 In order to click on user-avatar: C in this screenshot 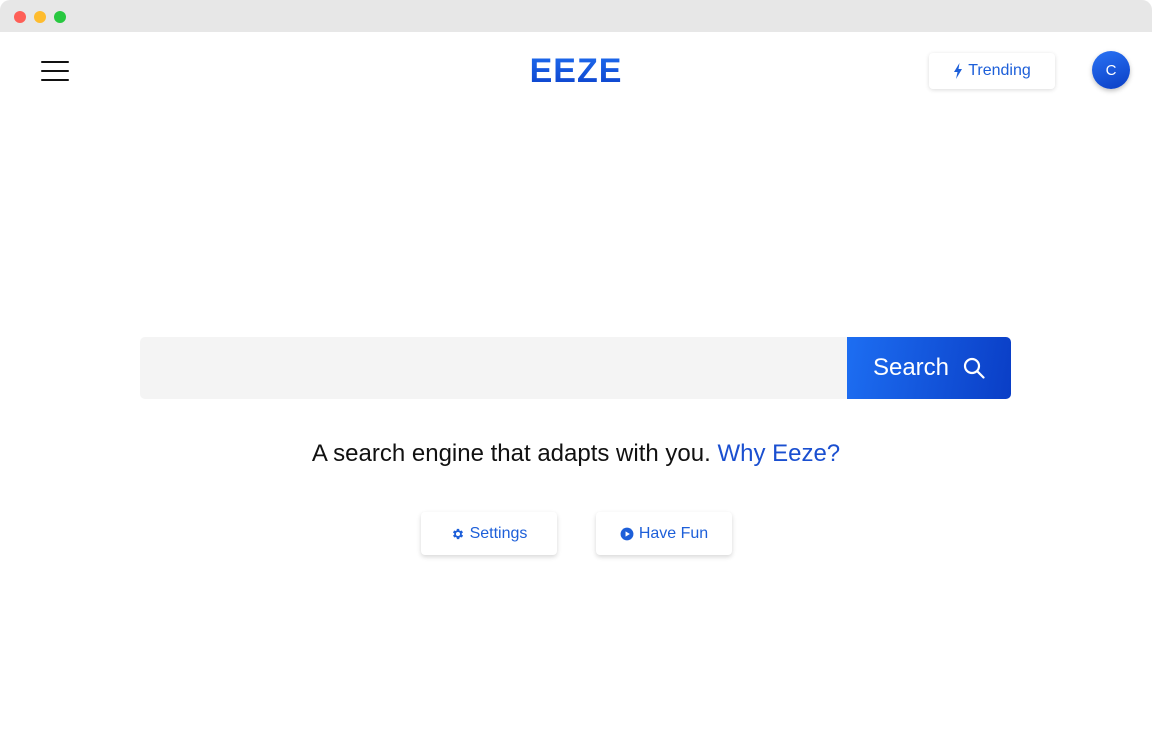, I will do `click(1111, 70)`.